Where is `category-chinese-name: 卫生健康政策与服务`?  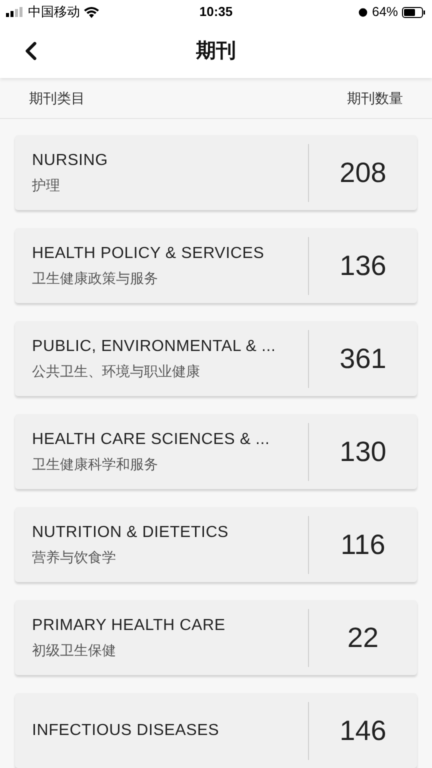 category-chinese-name: 卫生健康政策与服务 is located at coordinates (95, 278).